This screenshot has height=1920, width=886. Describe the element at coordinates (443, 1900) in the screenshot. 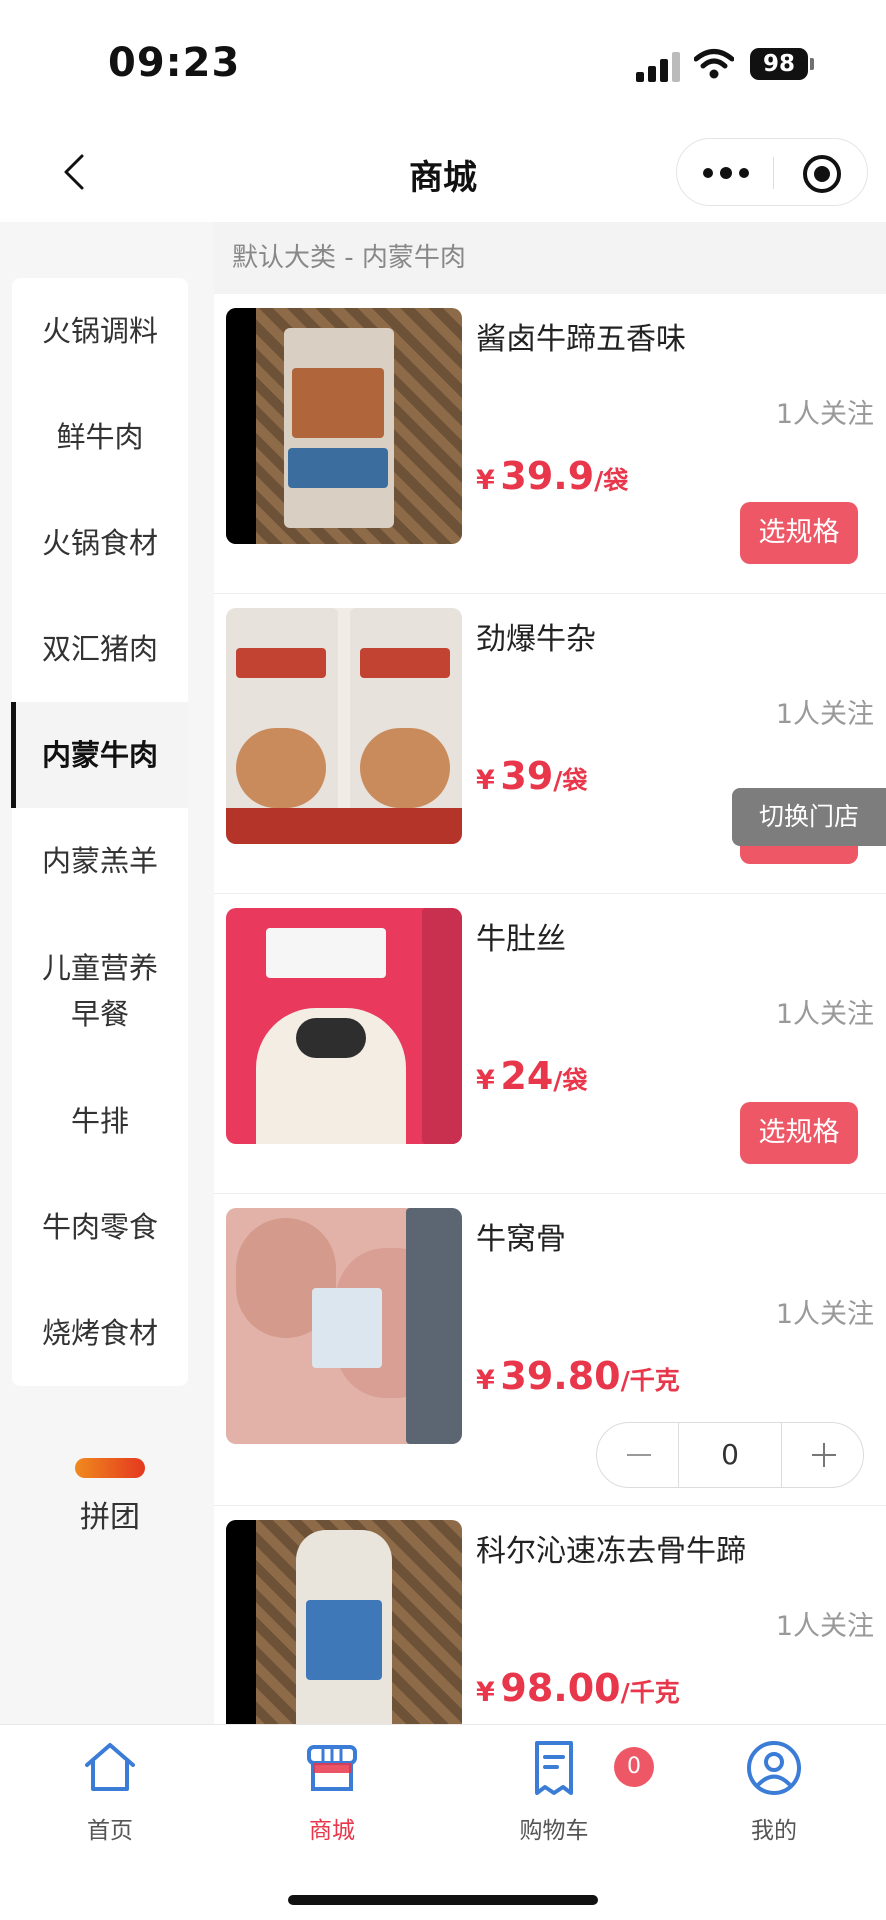

I see `home-indicator` at that location.